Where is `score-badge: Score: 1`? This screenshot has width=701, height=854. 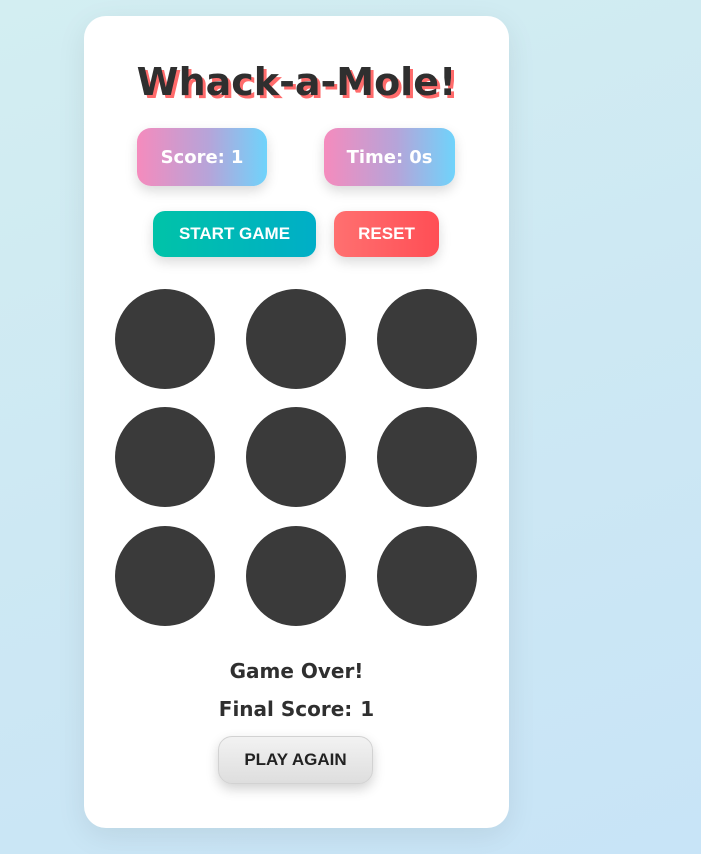
score-badge: Score: 1 is located at coordinates (202, 157).